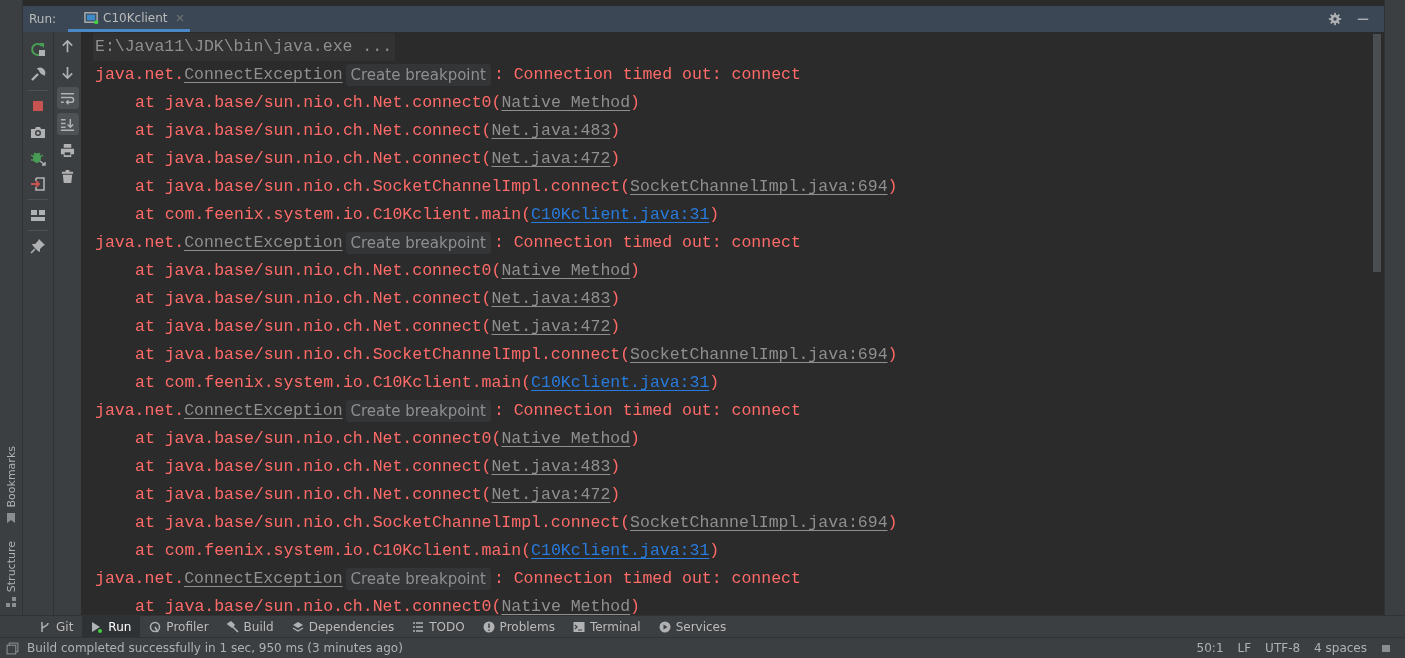 The width and height of the screenshot is (1405, 658). I want to click on tool-window-tab: Dependencies, so click(343, 626).